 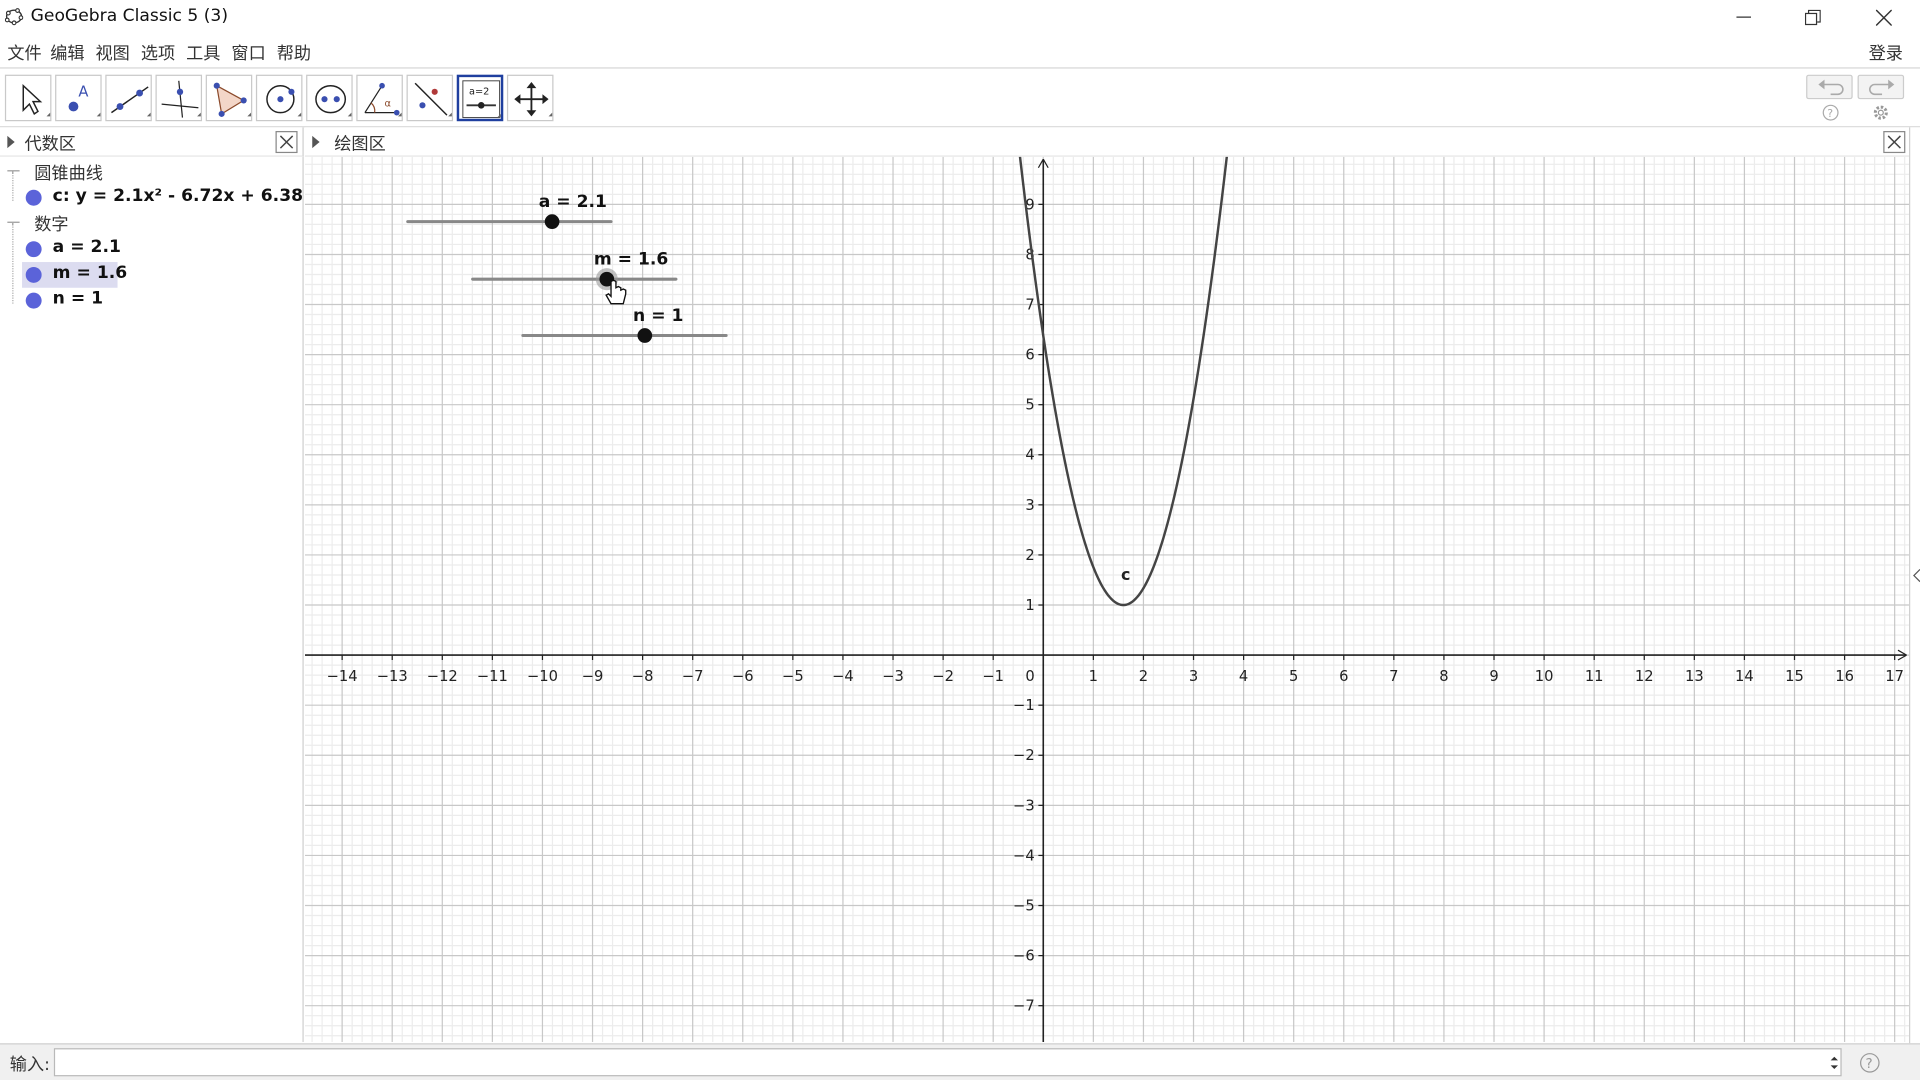 What do you see at coordinates (387, 104) in the screenshot?
I see `svg-text: α` at bounding box center [387, 104].